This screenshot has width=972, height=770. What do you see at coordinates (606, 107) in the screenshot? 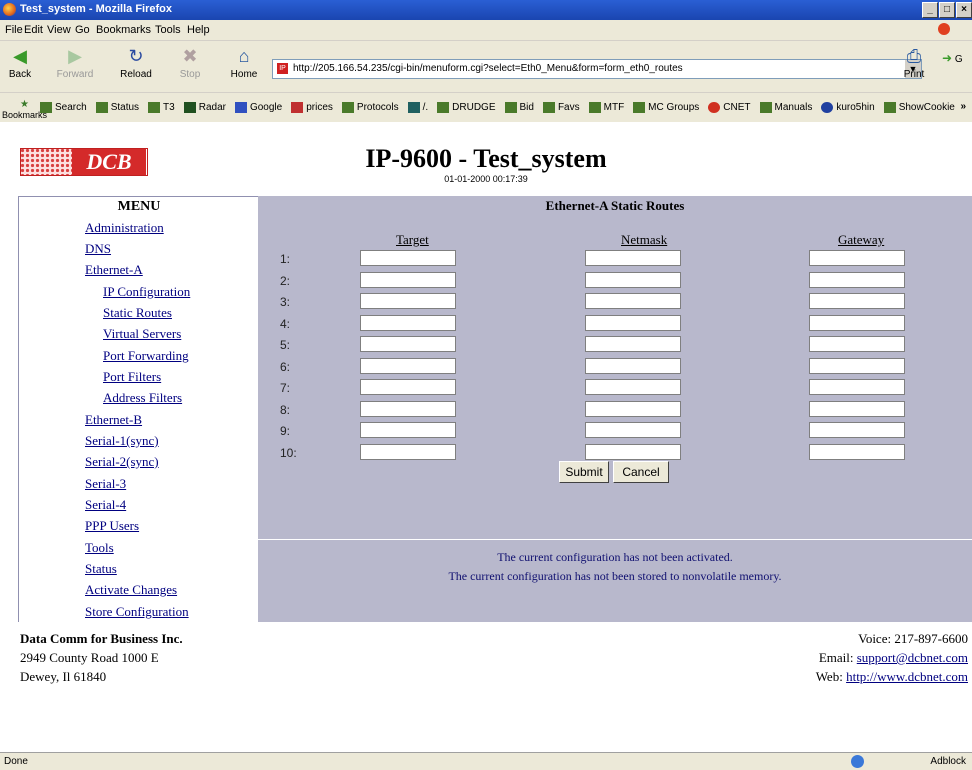
I see `bookmark-mtf: MTF` at bounding box center [606, 107].